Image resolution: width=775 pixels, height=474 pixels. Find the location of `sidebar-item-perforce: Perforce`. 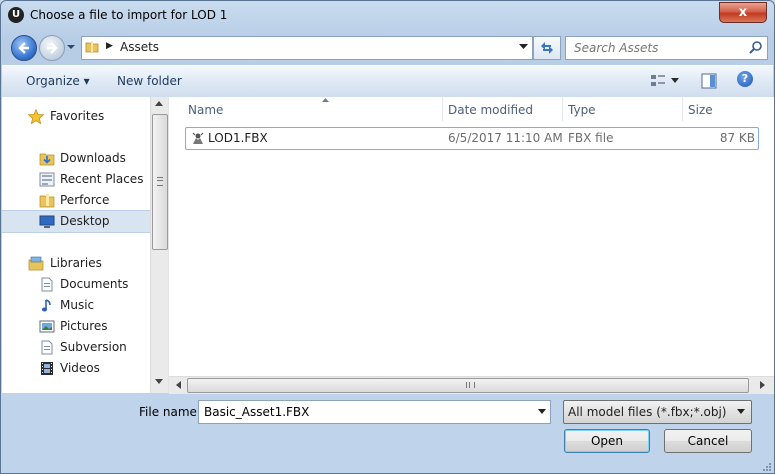

sidebar-item-perforce: Perforce is located at coordinates (76, 200).